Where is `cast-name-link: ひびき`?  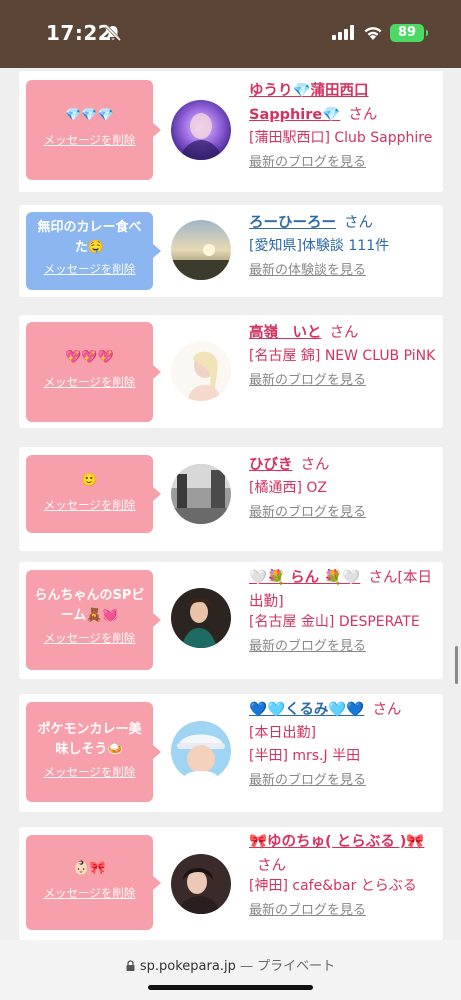 cast-name-link: ひびき is located at coordinates (271, 465).